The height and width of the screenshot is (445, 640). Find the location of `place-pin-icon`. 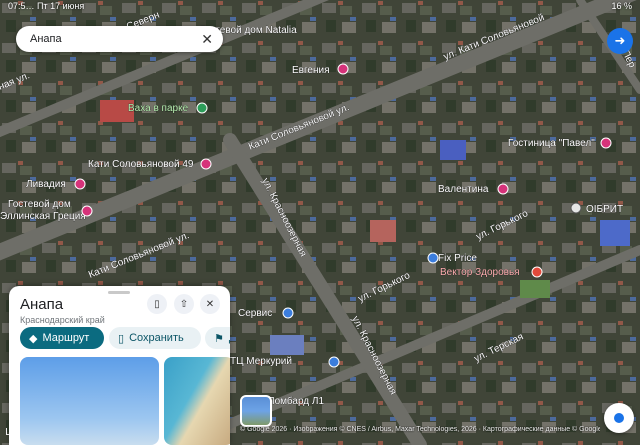

place-pin-icon is located at coordinates (576, 208).